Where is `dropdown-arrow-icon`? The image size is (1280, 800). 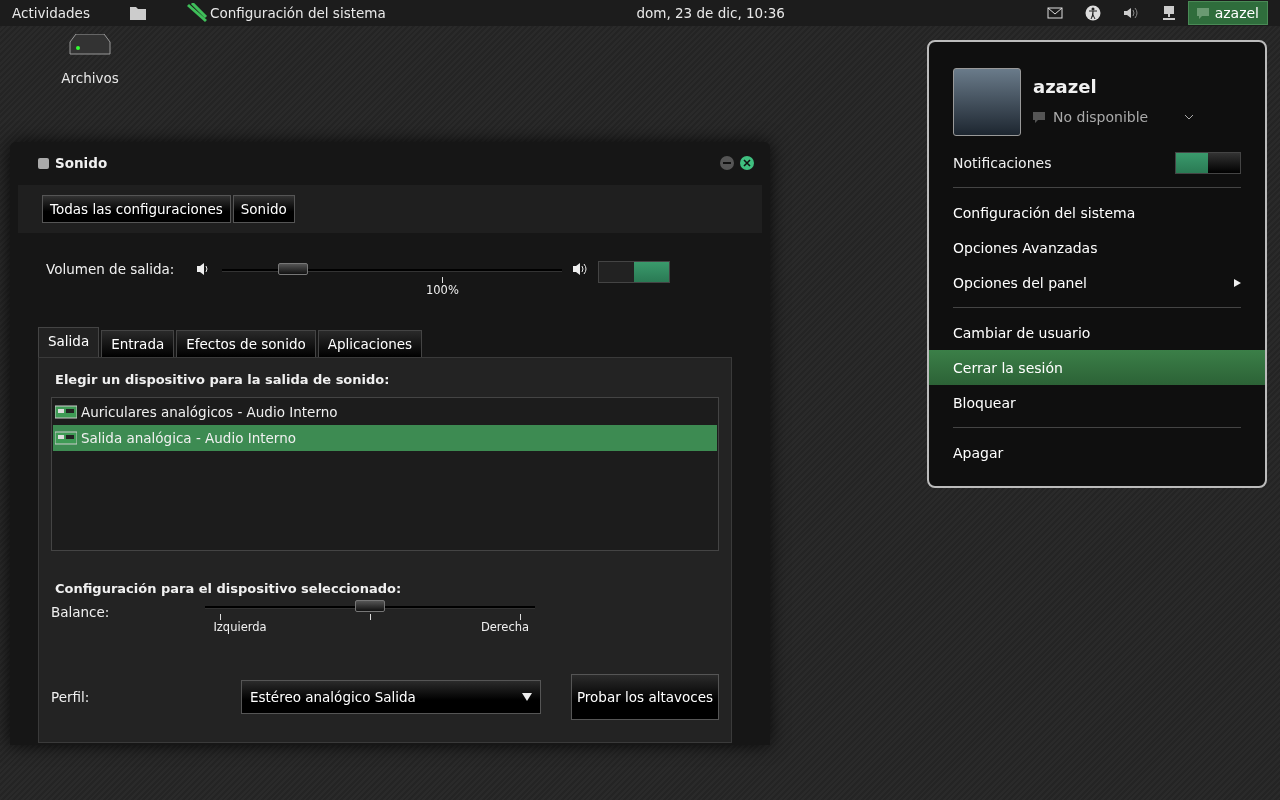
dropdown-arrow-icon is located at coordinates (527, 697).